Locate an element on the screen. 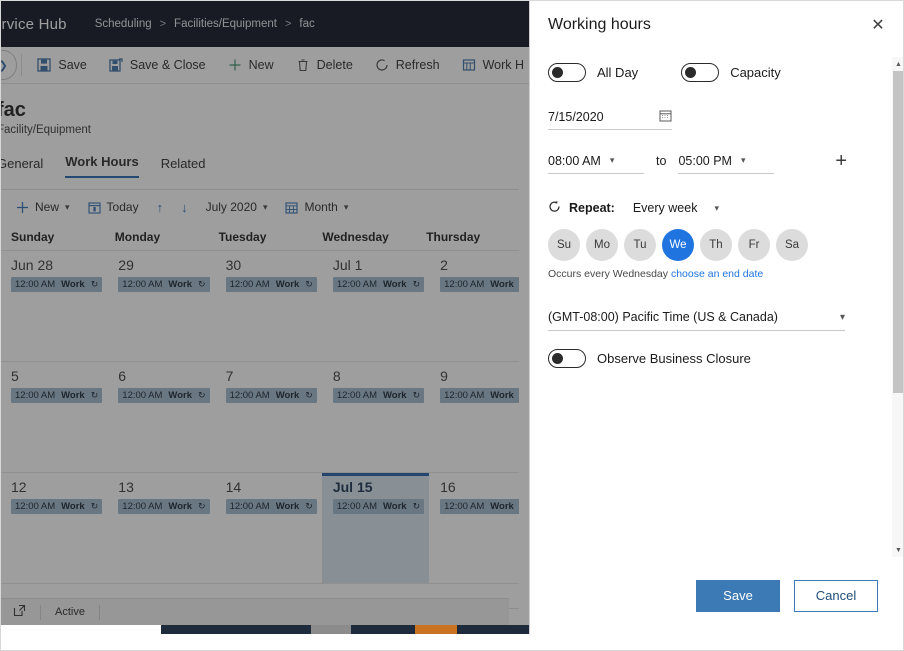 The image size is (904, 651). toggles-row: All Day Capacity is located at coordinates (698, 72).